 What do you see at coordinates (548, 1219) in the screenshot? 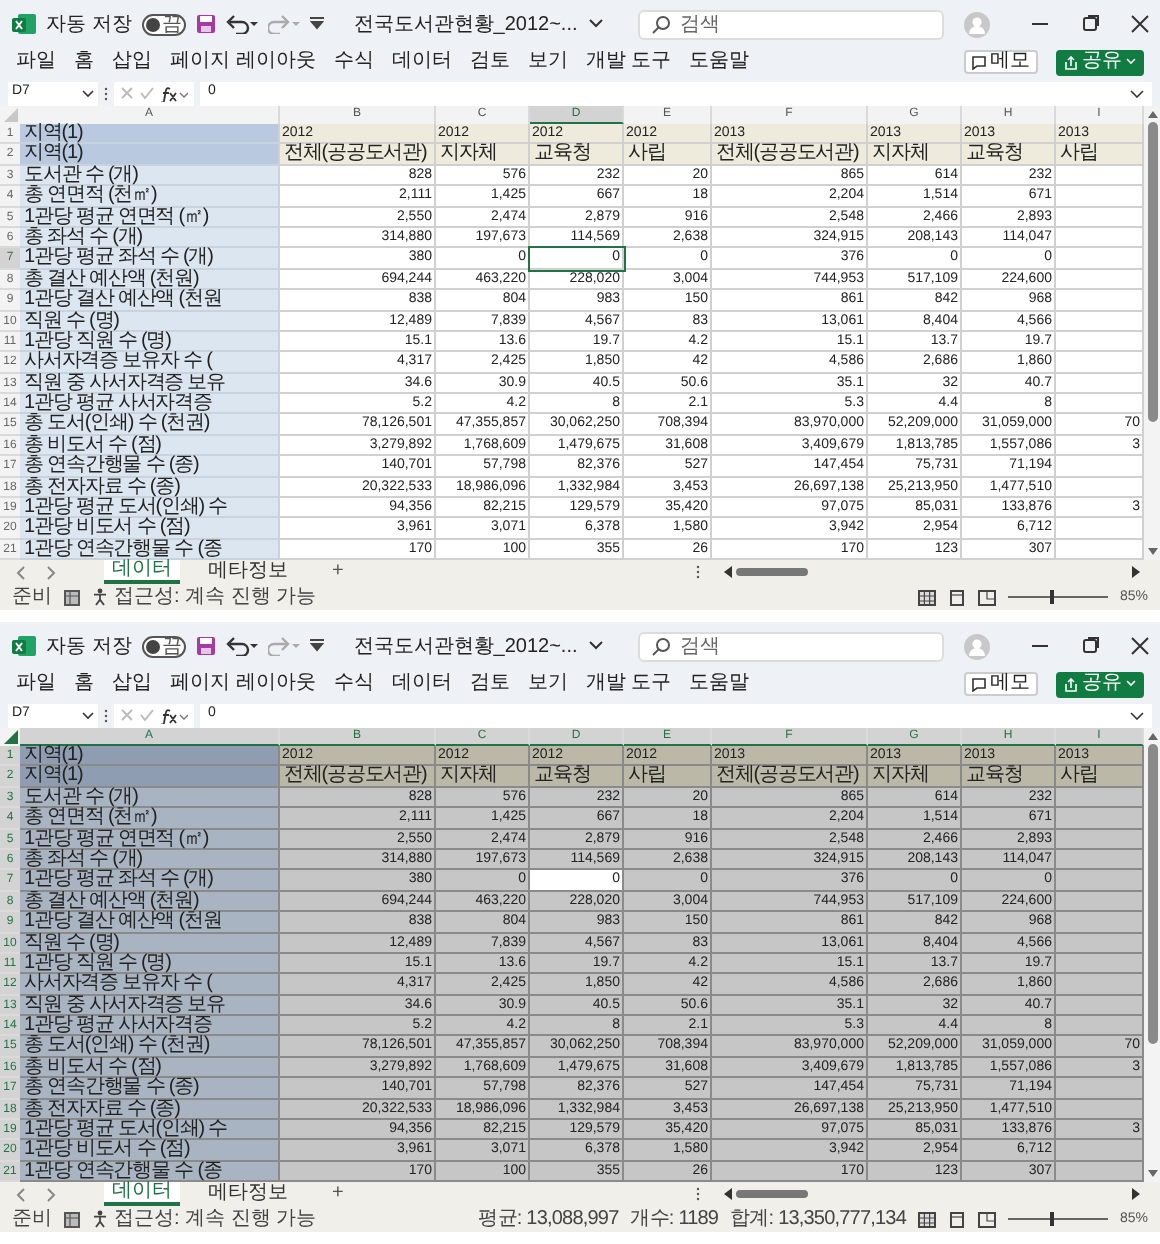
I see `status-summary: 평균: 13,088,997` at bounding box center [548, 1219].